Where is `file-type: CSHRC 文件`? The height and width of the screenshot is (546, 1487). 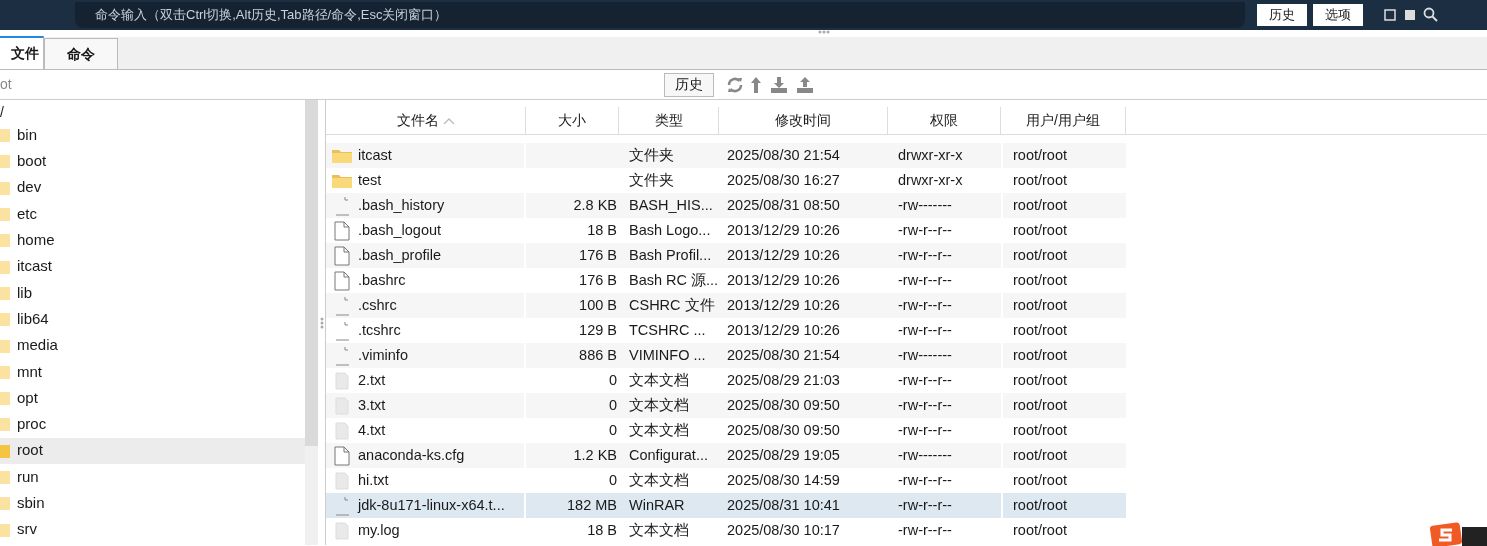
file-type: CSHRC 文件 is located at coordinates (672, 305).